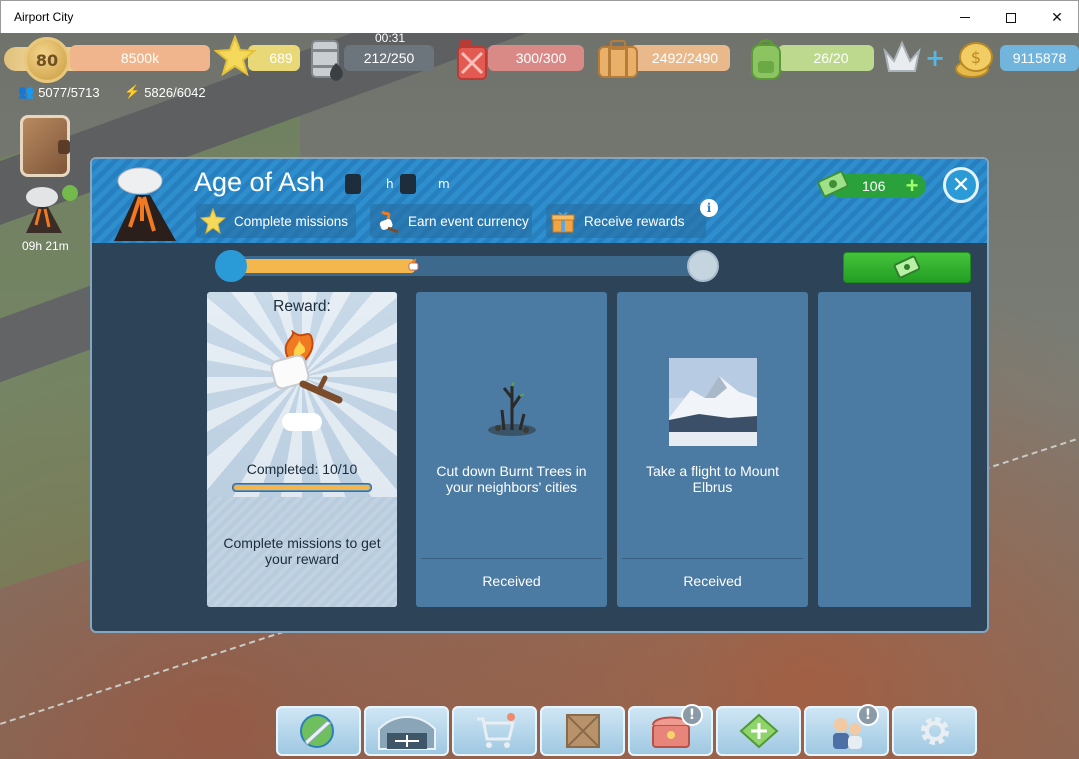 Image resolution: width=1079 pixels, height=759 pixels. What do you see at coordinates (45, 146) in the screenshot?
I see `wallet-button` at bounding box center [45, 146].